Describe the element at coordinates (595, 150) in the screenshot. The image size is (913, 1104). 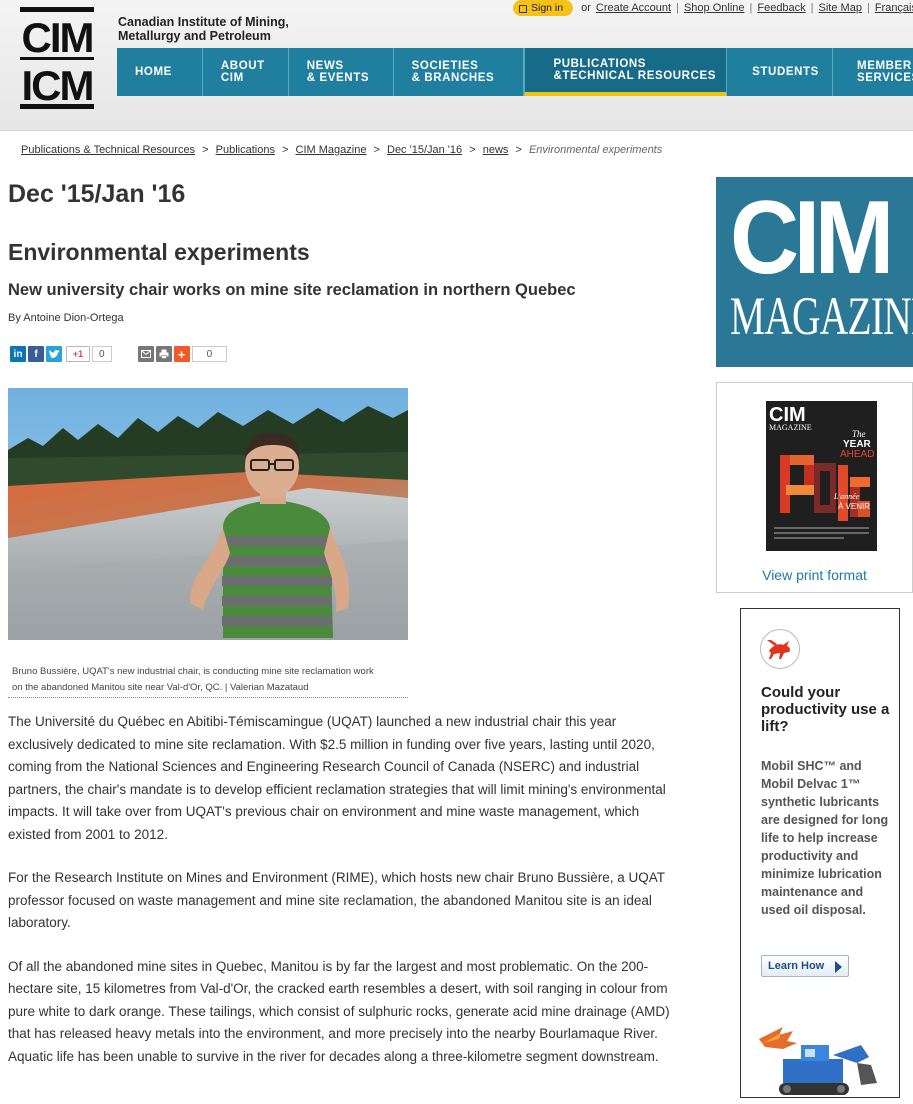
I see `breadcrumb-current: Environmental experiments` at that location.